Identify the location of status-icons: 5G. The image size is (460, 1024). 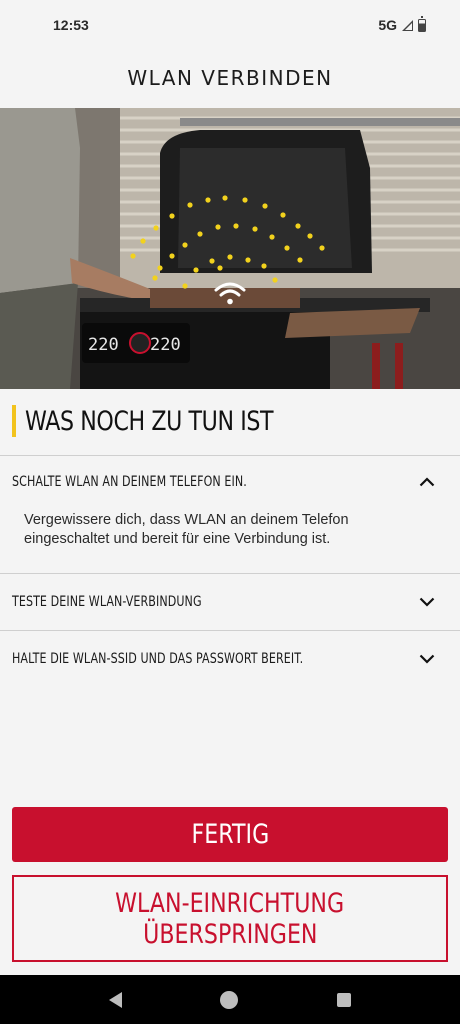
(402, 24).